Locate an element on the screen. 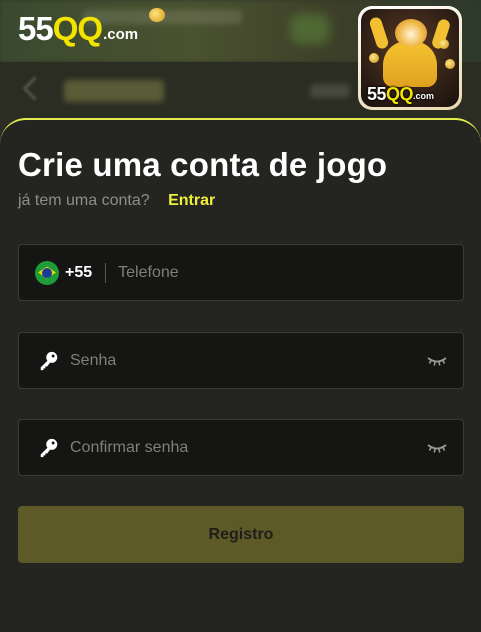 Image resolution: width=481 pixels, height=632 pixels. brand-logo-letters: QQ is located at coordinates (77, 28).